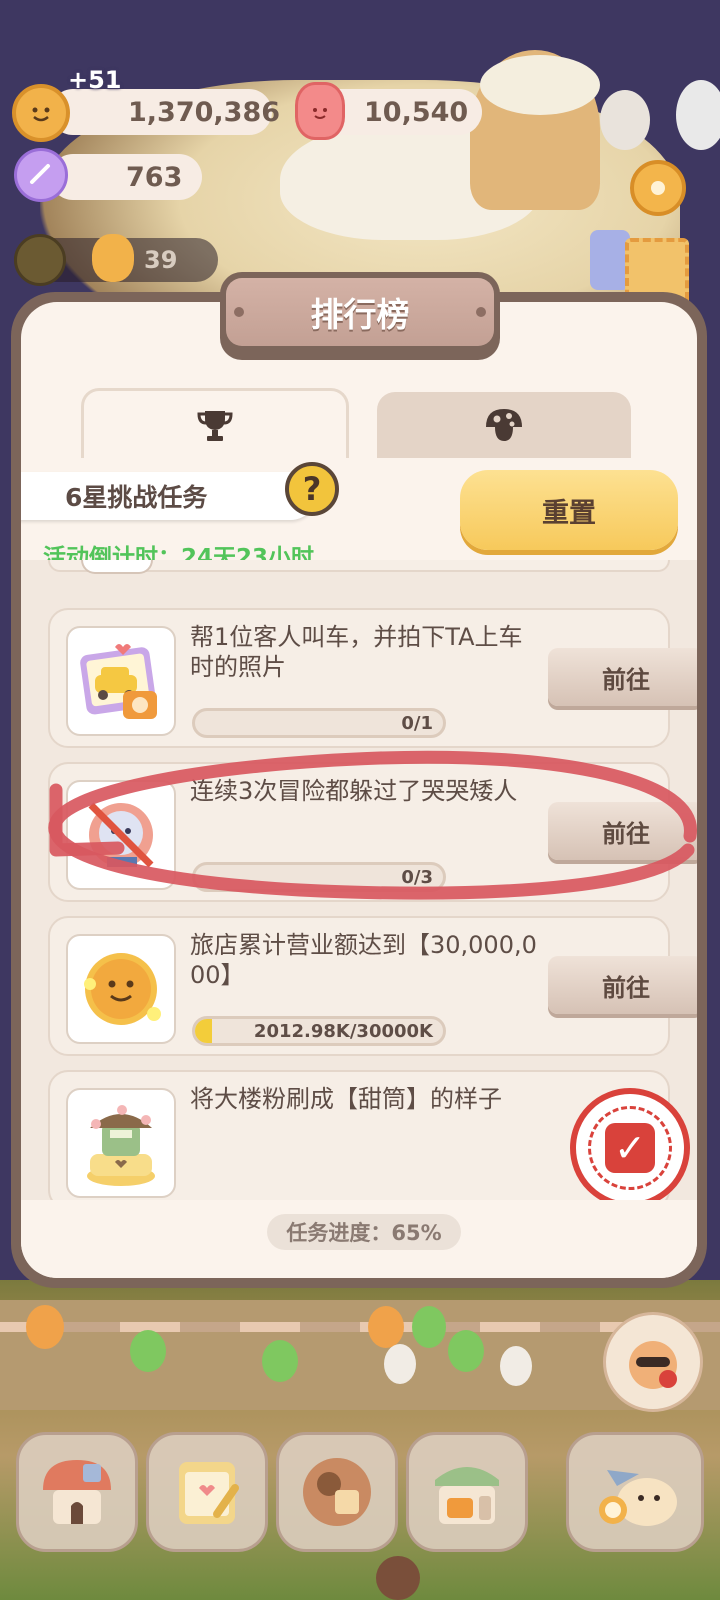  I want to click on candle-icon, so click(320, 111).